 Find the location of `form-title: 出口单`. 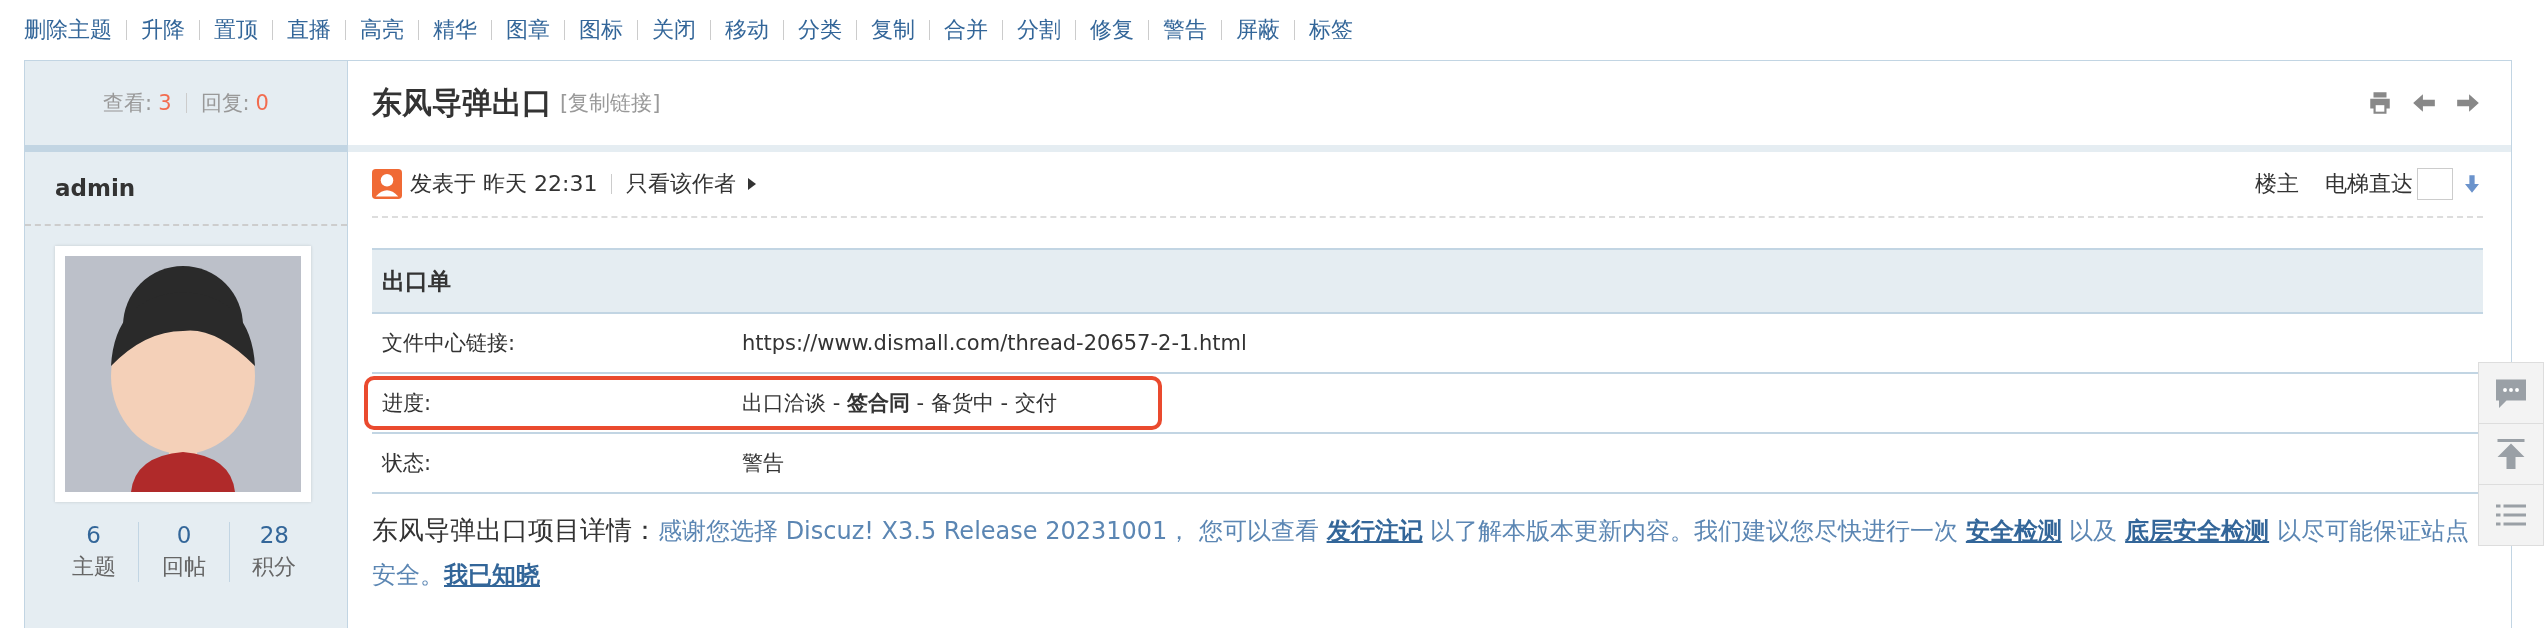

form-title: 出口单 is located at coordinates (416, 281).